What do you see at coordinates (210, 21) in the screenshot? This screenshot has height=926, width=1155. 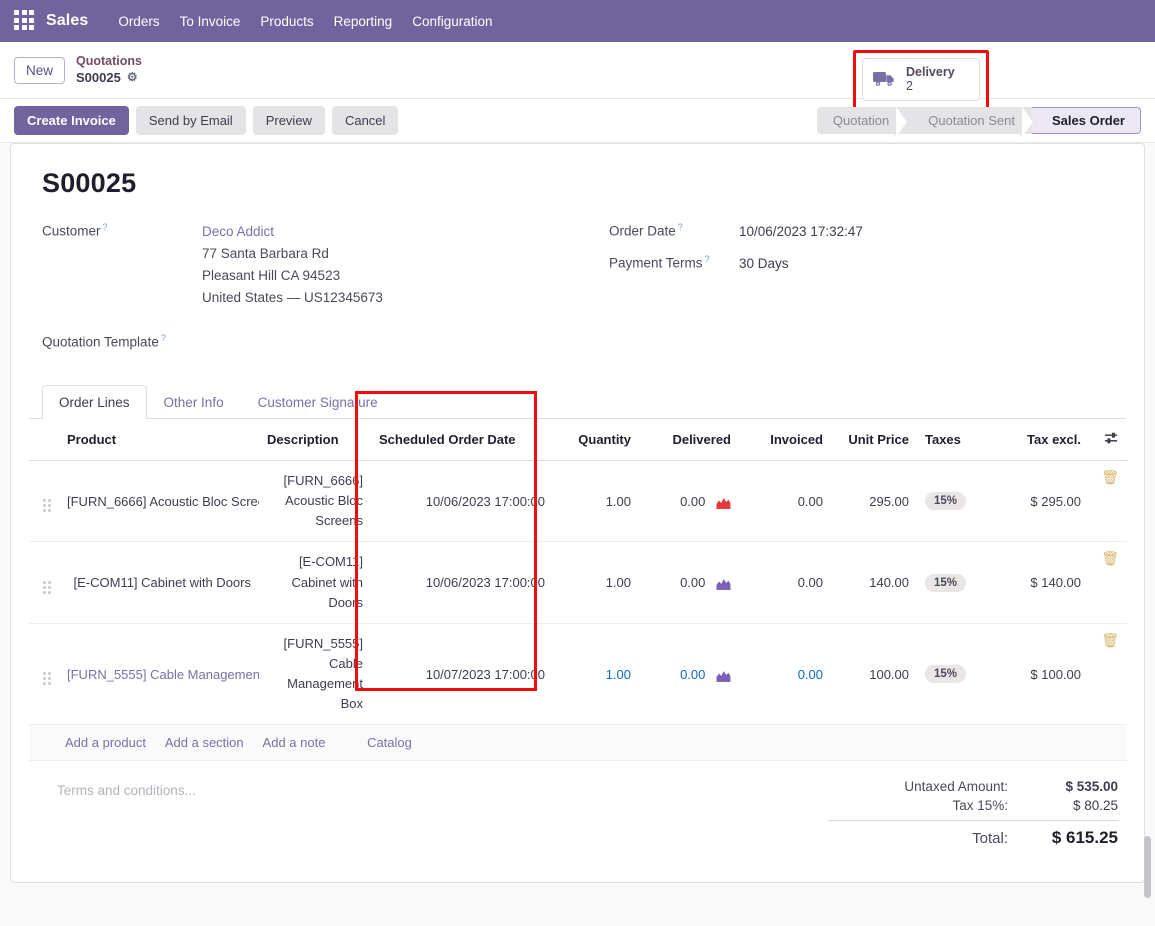 I see `nav-to-invoice: To Invoice` at bounding box center [210, 21].